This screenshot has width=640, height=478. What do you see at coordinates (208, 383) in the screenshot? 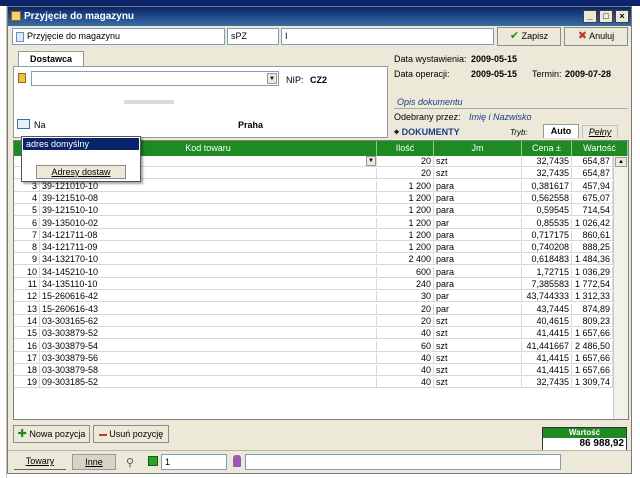
I see `cell-code: 09-303185-52` at bounding box center [208, 383].